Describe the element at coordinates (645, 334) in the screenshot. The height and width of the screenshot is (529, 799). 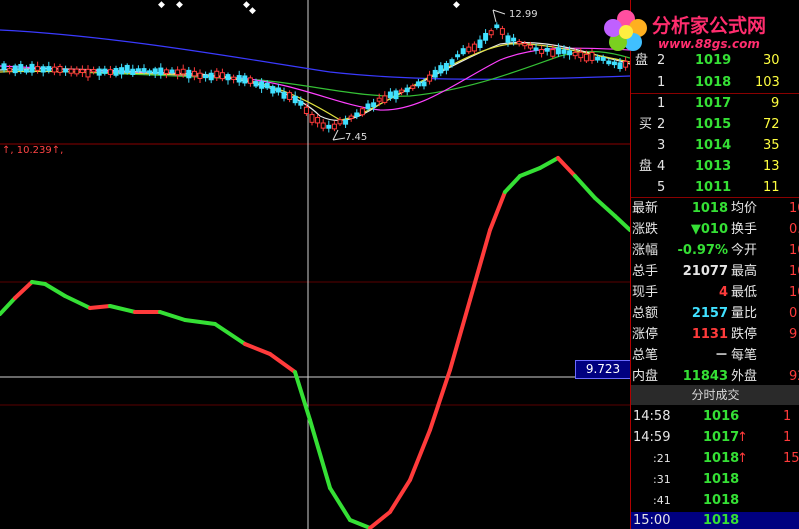
I see `quote-label: 涨停` at that location.